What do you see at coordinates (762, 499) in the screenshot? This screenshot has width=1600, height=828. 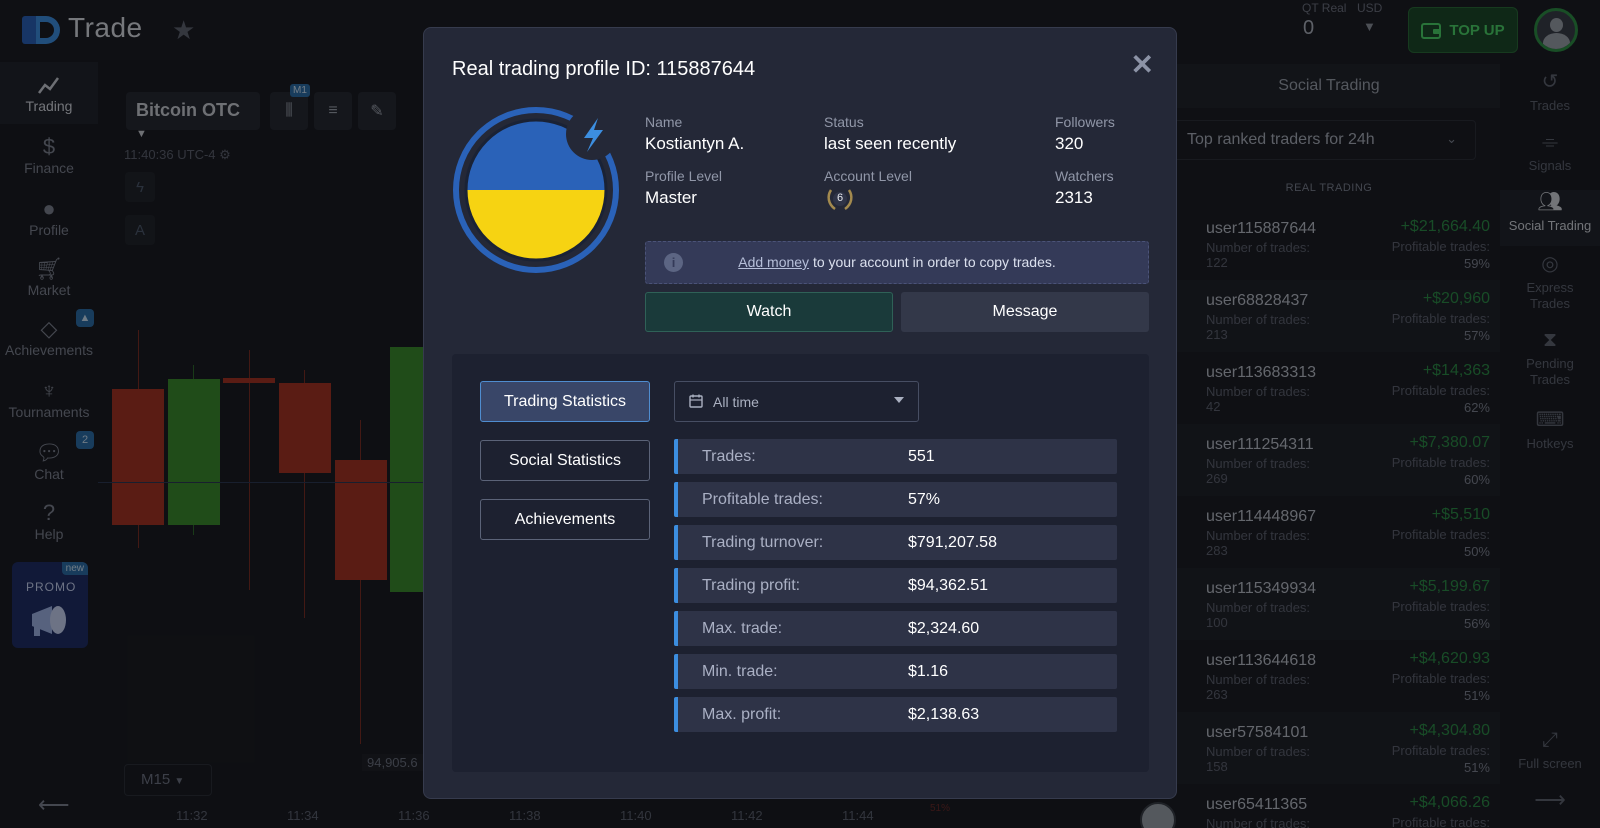 I see `stat-label: Profitable trades:` at bounding box center [762, 499].